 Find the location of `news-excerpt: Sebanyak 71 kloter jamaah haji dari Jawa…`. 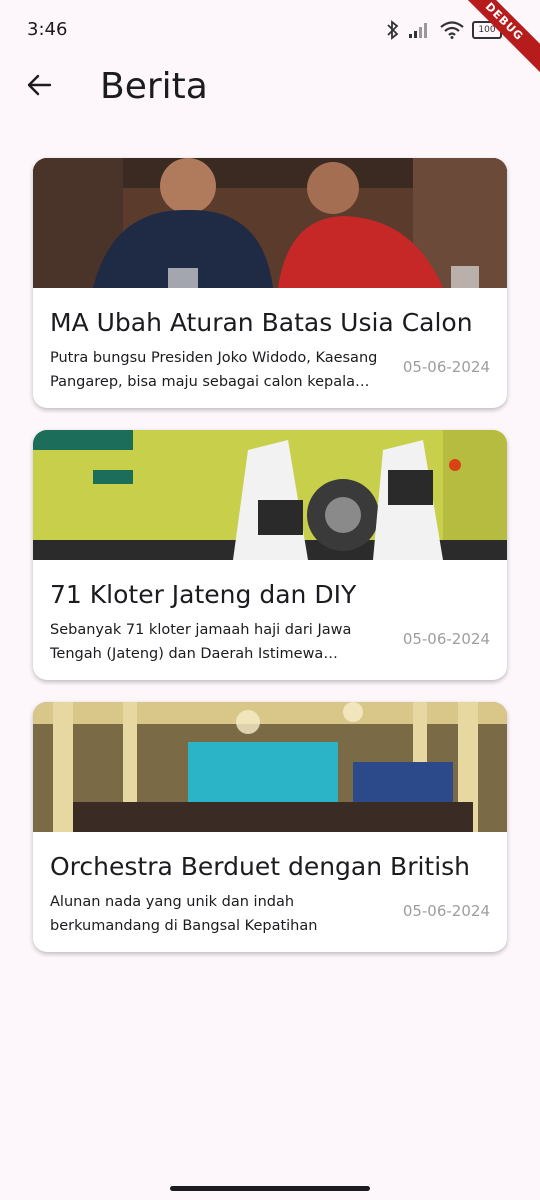

news-excerpt: Sebanyak 71 kloter jamaah haji dari Jawa… is located at coordinates (201, 642).